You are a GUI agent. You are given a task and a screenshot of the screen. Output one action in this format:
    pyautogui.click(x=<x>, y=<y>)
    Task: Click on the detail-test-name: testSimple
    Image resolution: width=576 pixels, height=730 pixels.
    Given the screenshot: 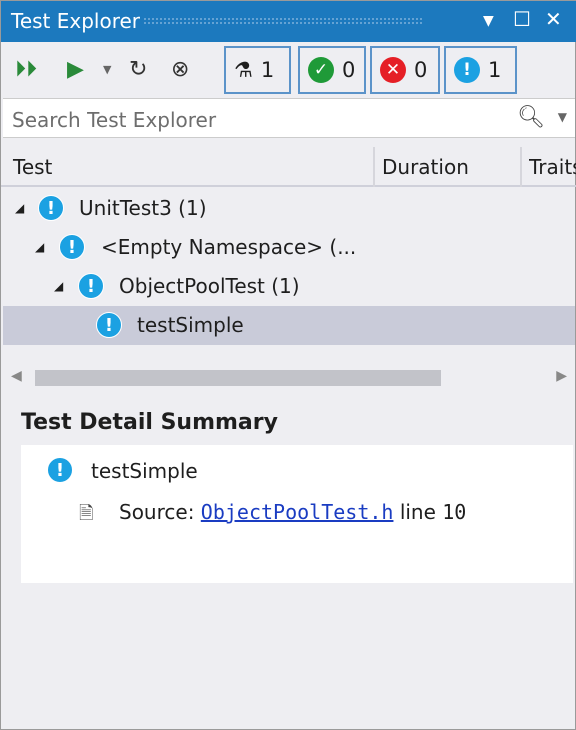 What is the action you would take?
    pyautogui.click(x=144, y=471)
    